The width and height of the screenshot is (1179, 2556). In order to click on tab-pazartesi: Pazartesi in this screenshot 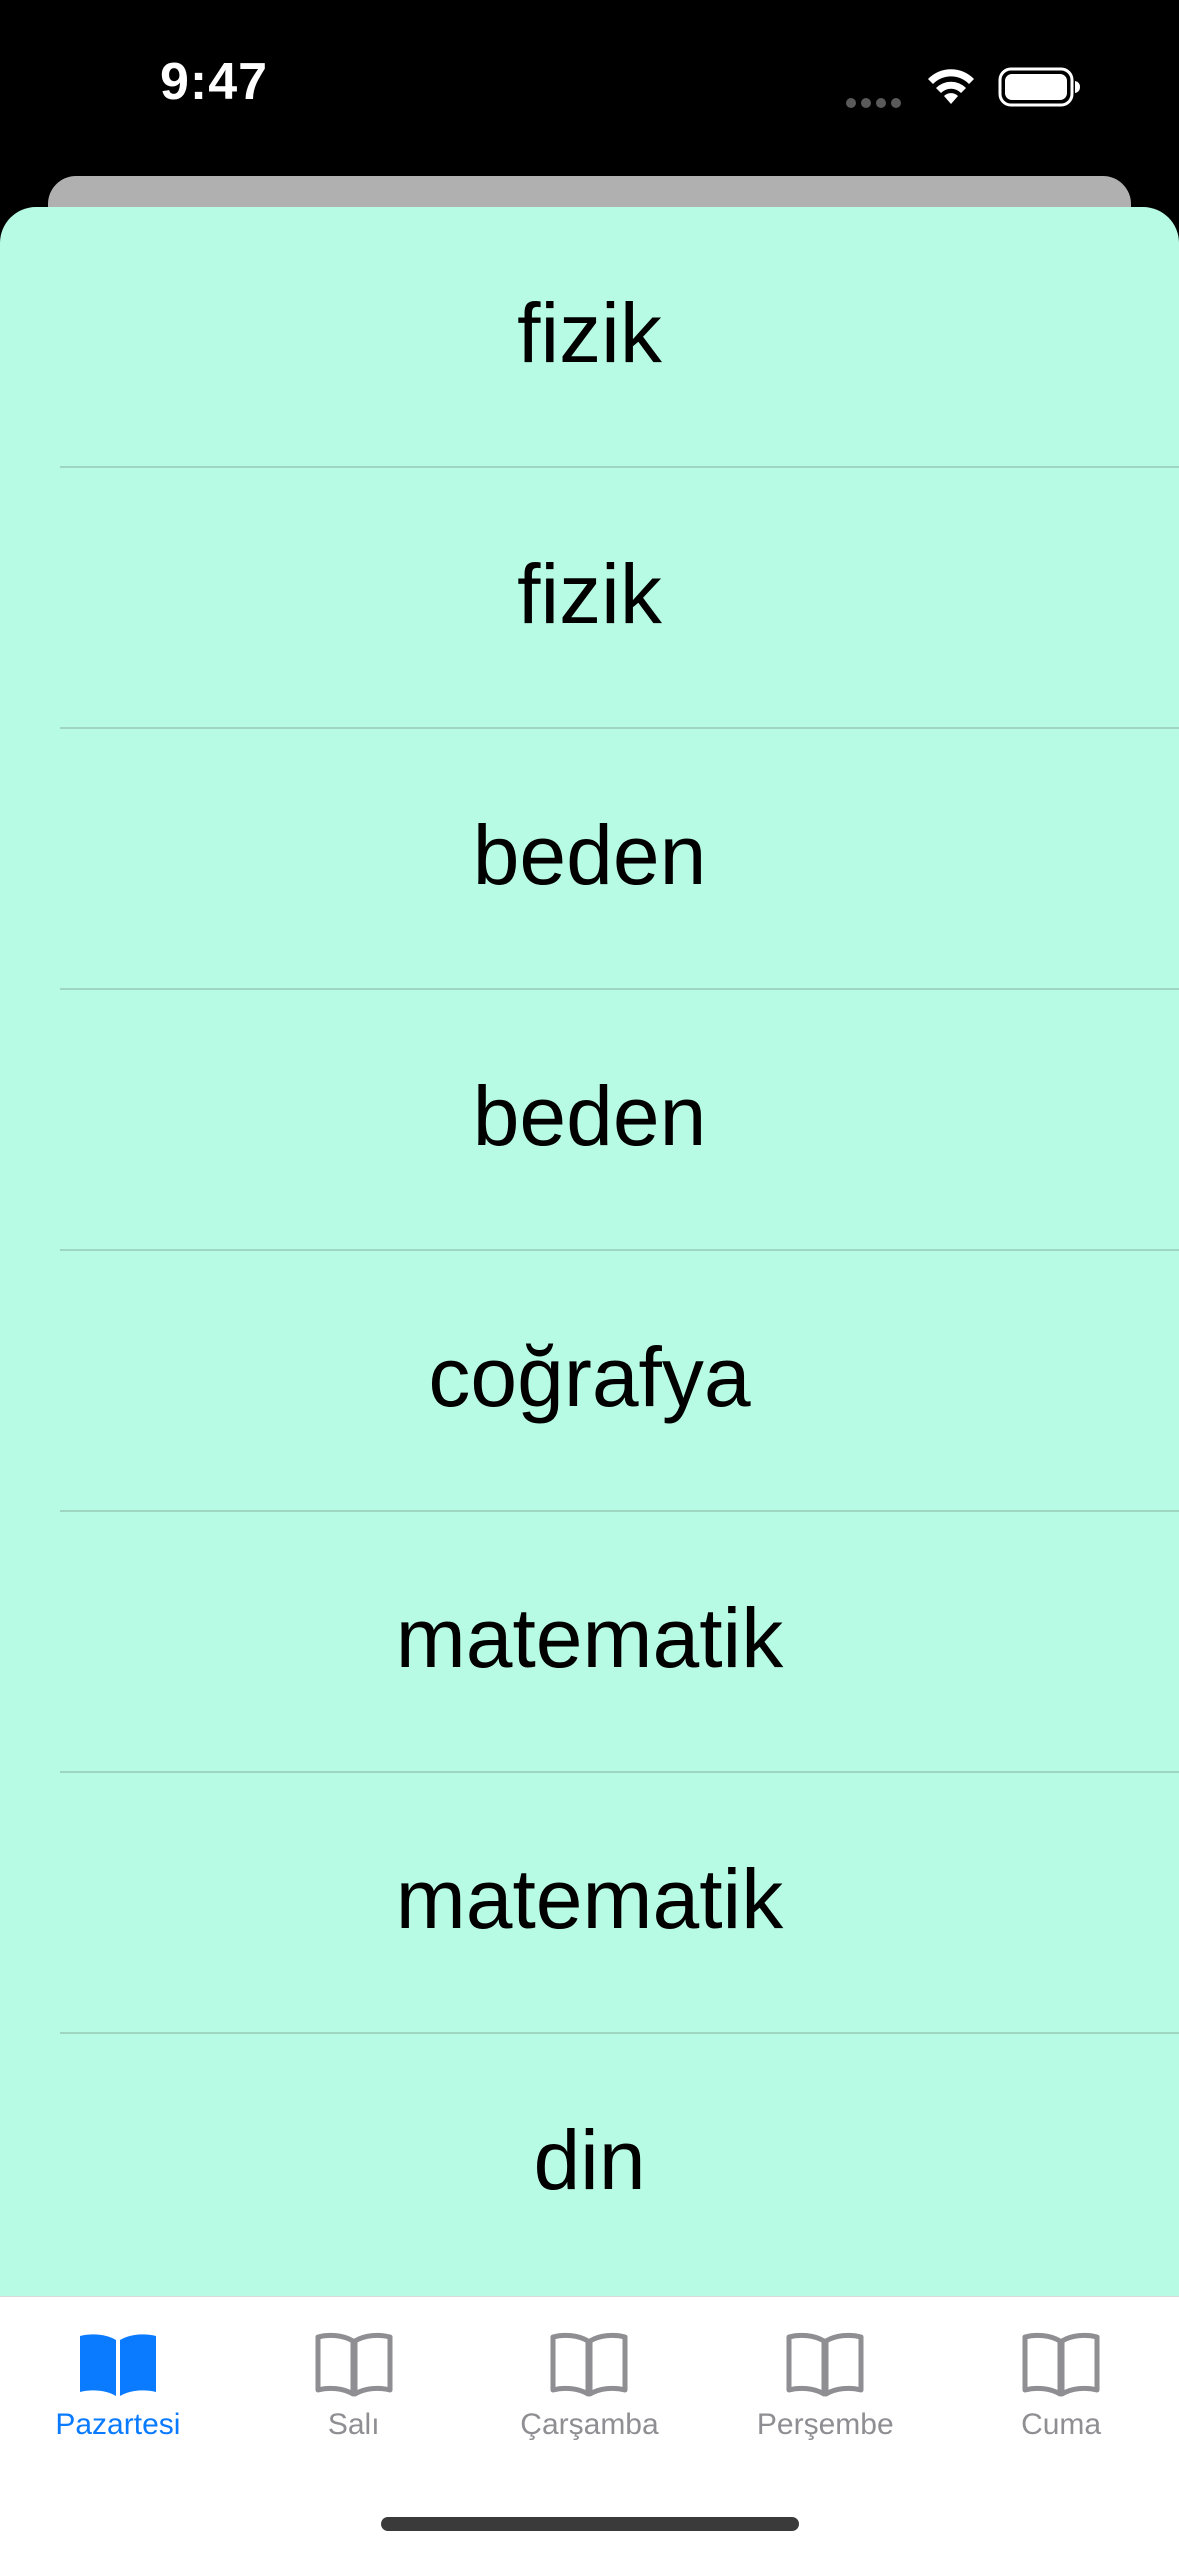, I will do `click(118, 2382)`.